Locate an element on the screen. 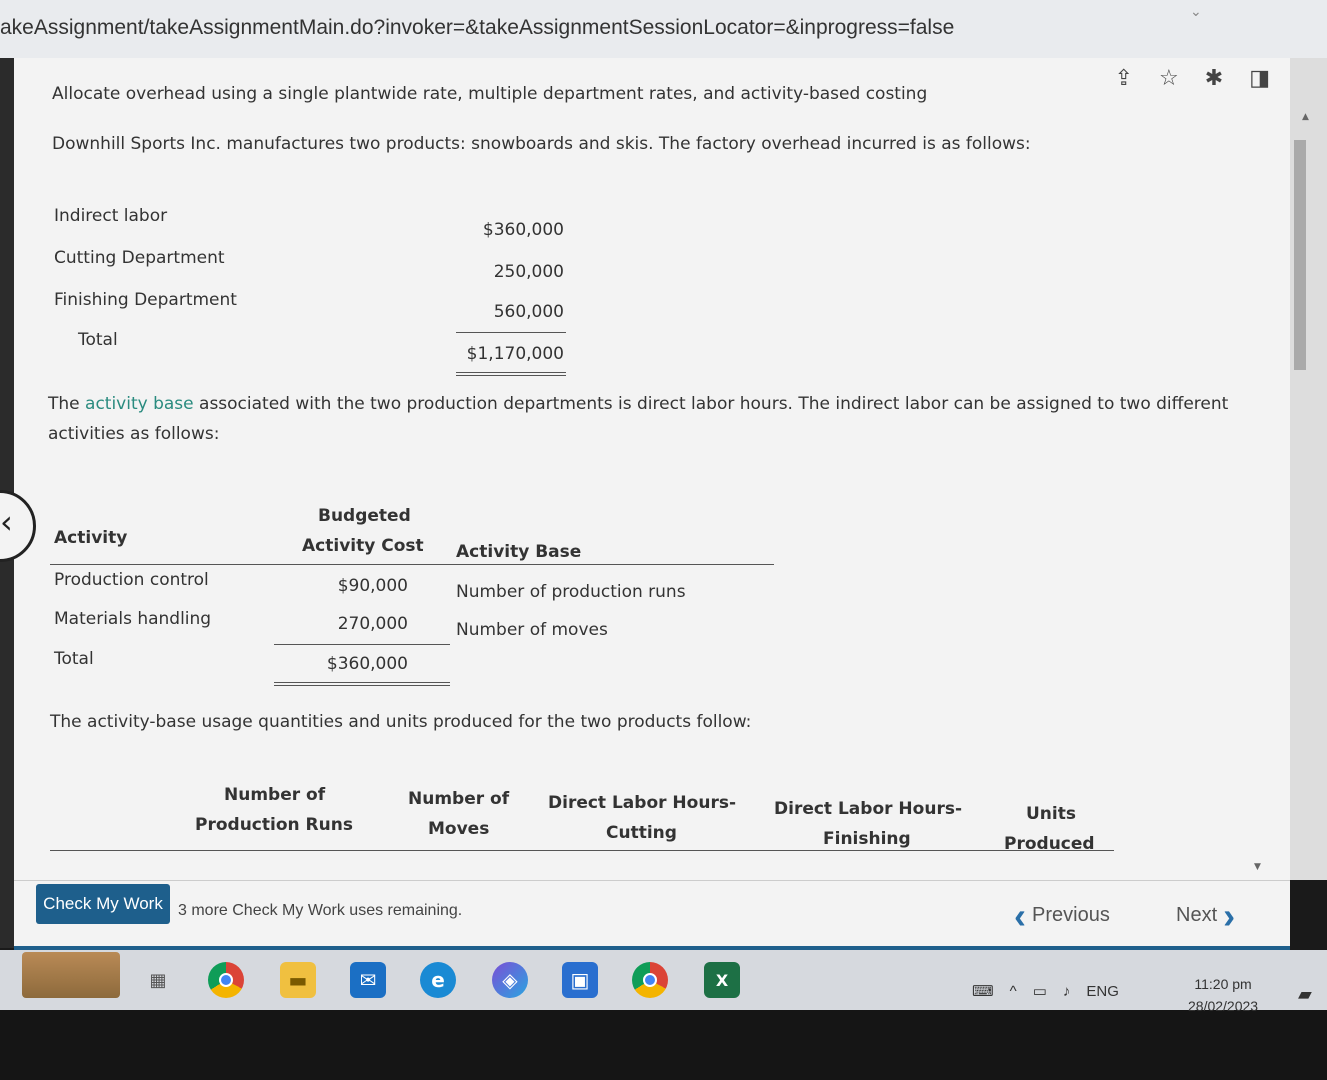 The width and height of the screenshot is (1327, 1080). file-explorer-icon: ▬ is located at coordinates (298, 980).